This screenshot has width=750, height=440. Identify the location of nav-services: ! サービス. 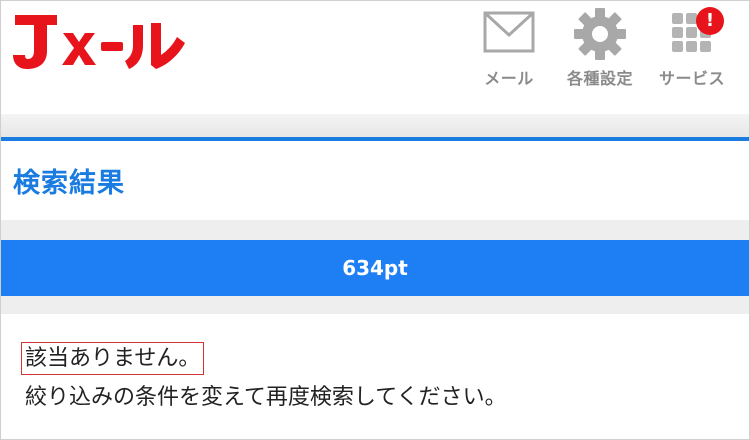
(692, 47).